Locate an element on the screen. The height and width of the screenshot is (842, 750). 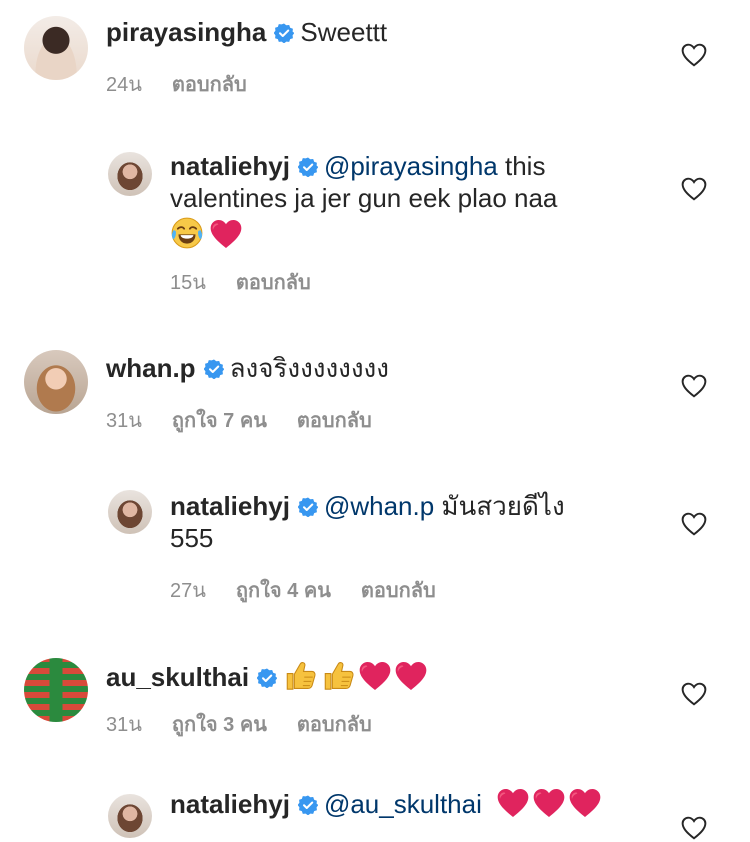
comment-item: au_skulthai 31น ถูกใจ 3 คน ตอบกลับ is located at coordinates (375, 703).